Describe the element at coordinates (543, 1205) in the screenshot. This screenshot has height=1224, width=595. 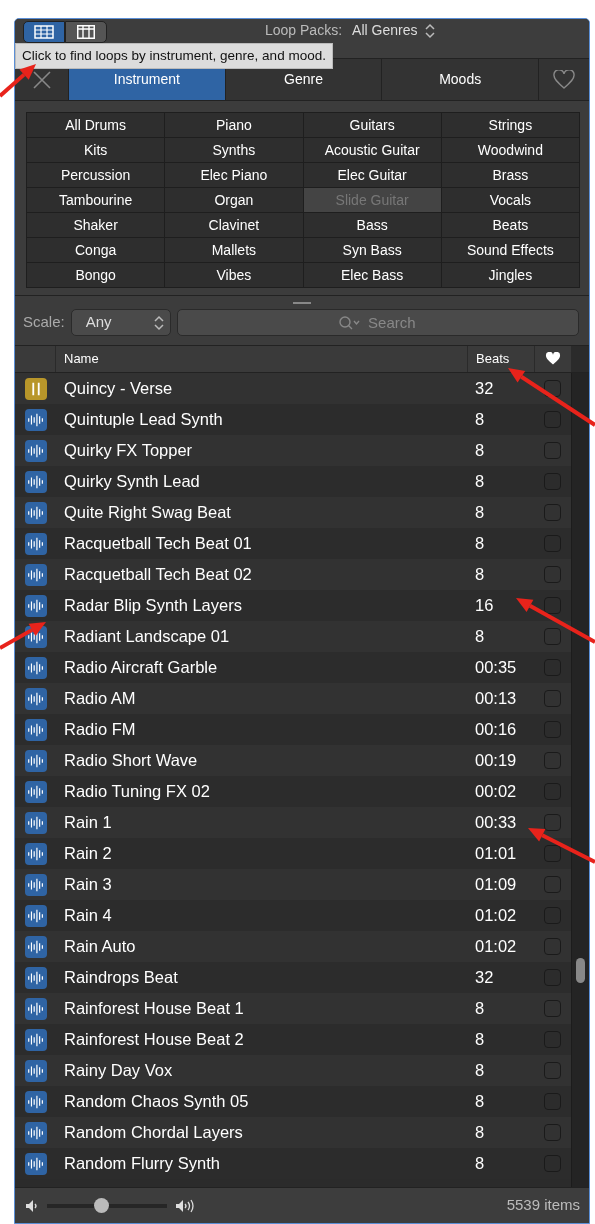
I see `item-count: 5539 items` at that location.